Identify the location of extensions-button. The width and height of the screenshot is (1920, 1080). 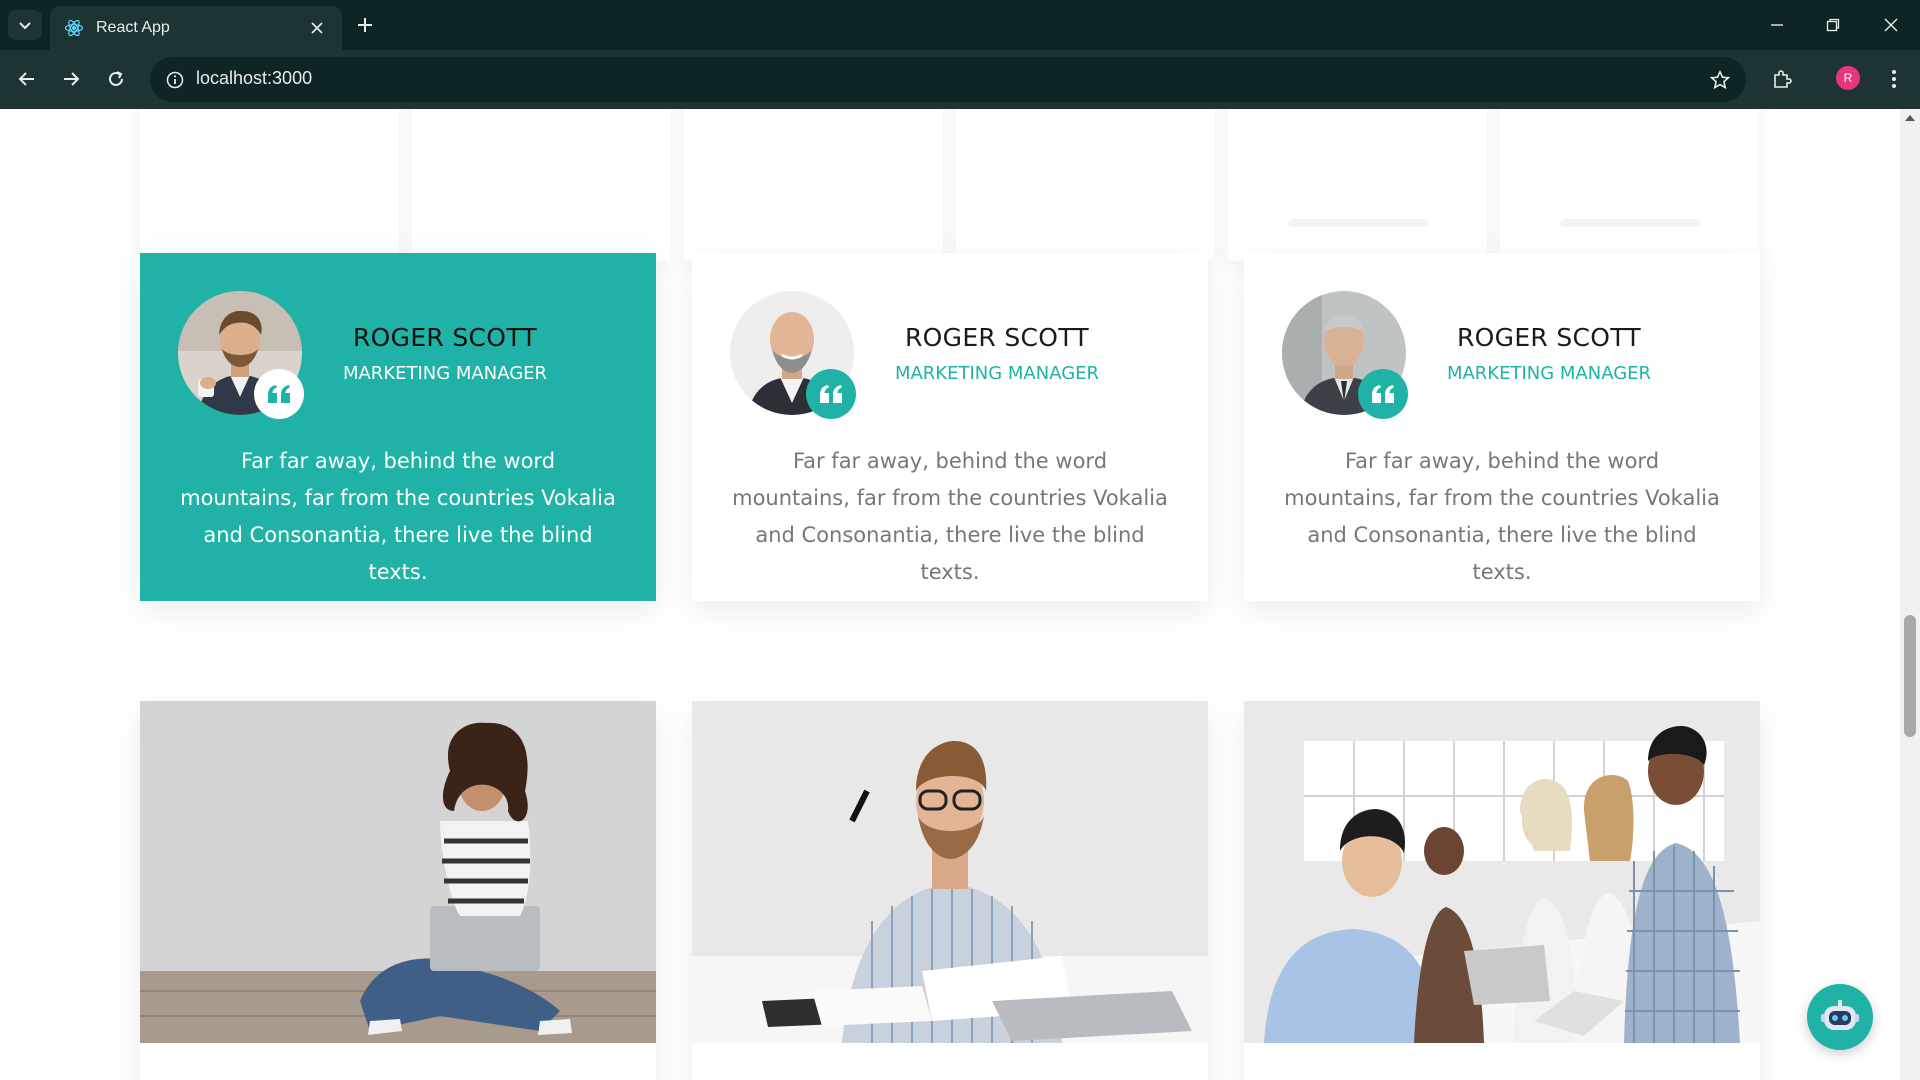
(1782, 79).